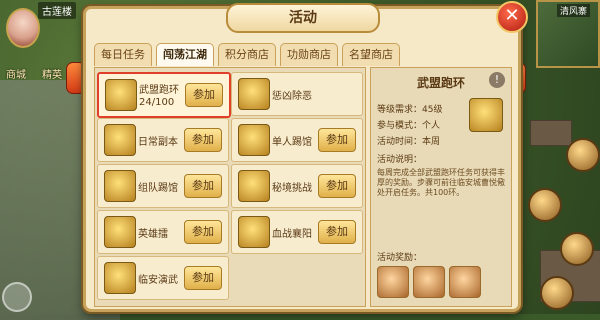 This screenshot has width=600, height=320. I want to click on description-label: 活动说明：, so click(400, 160).